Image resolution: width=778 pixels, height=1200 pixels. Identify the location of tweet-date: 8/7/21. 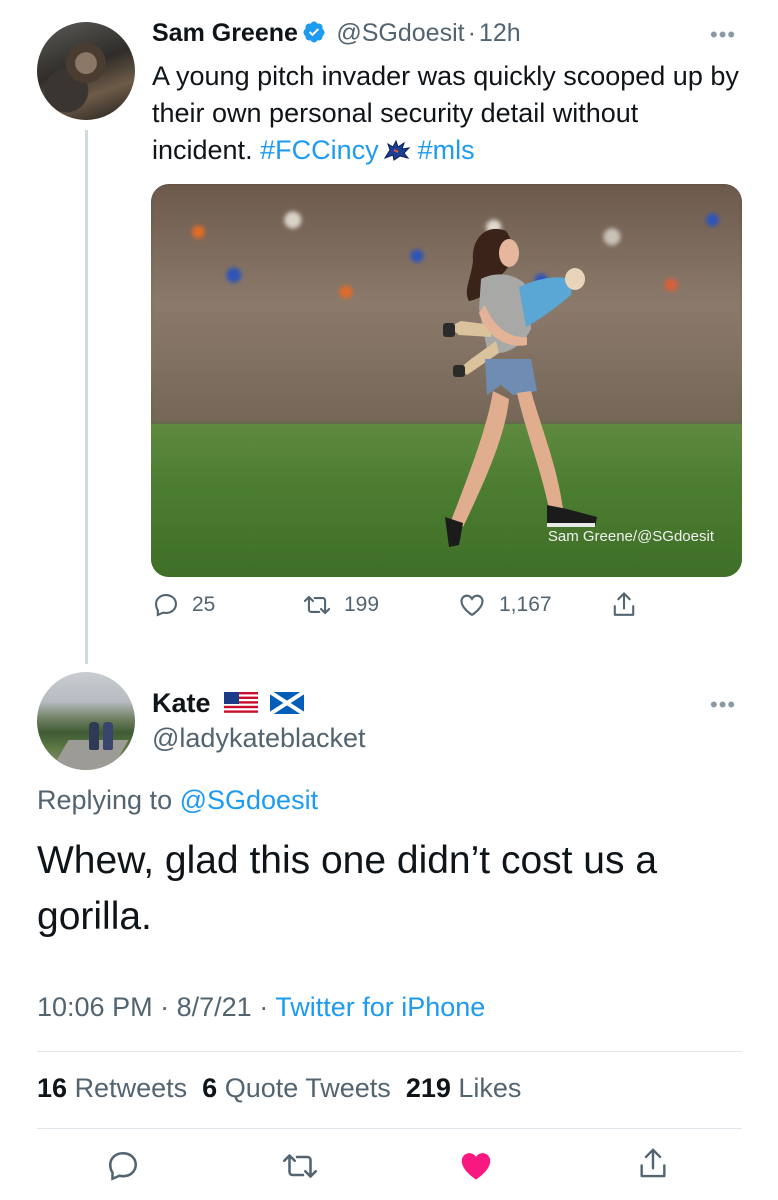
(214, 1007).